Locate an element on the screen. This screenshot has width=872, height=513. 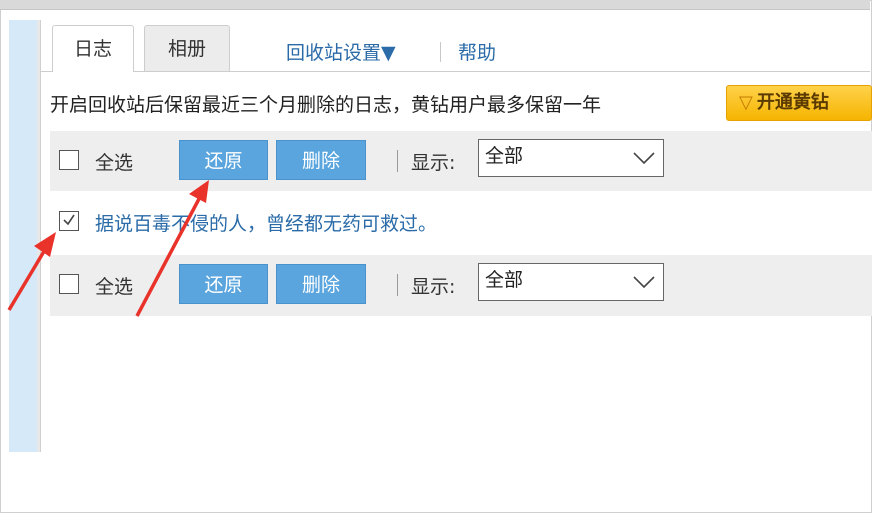
diamond-icon: ▽ is located at coordinates (746, 102).